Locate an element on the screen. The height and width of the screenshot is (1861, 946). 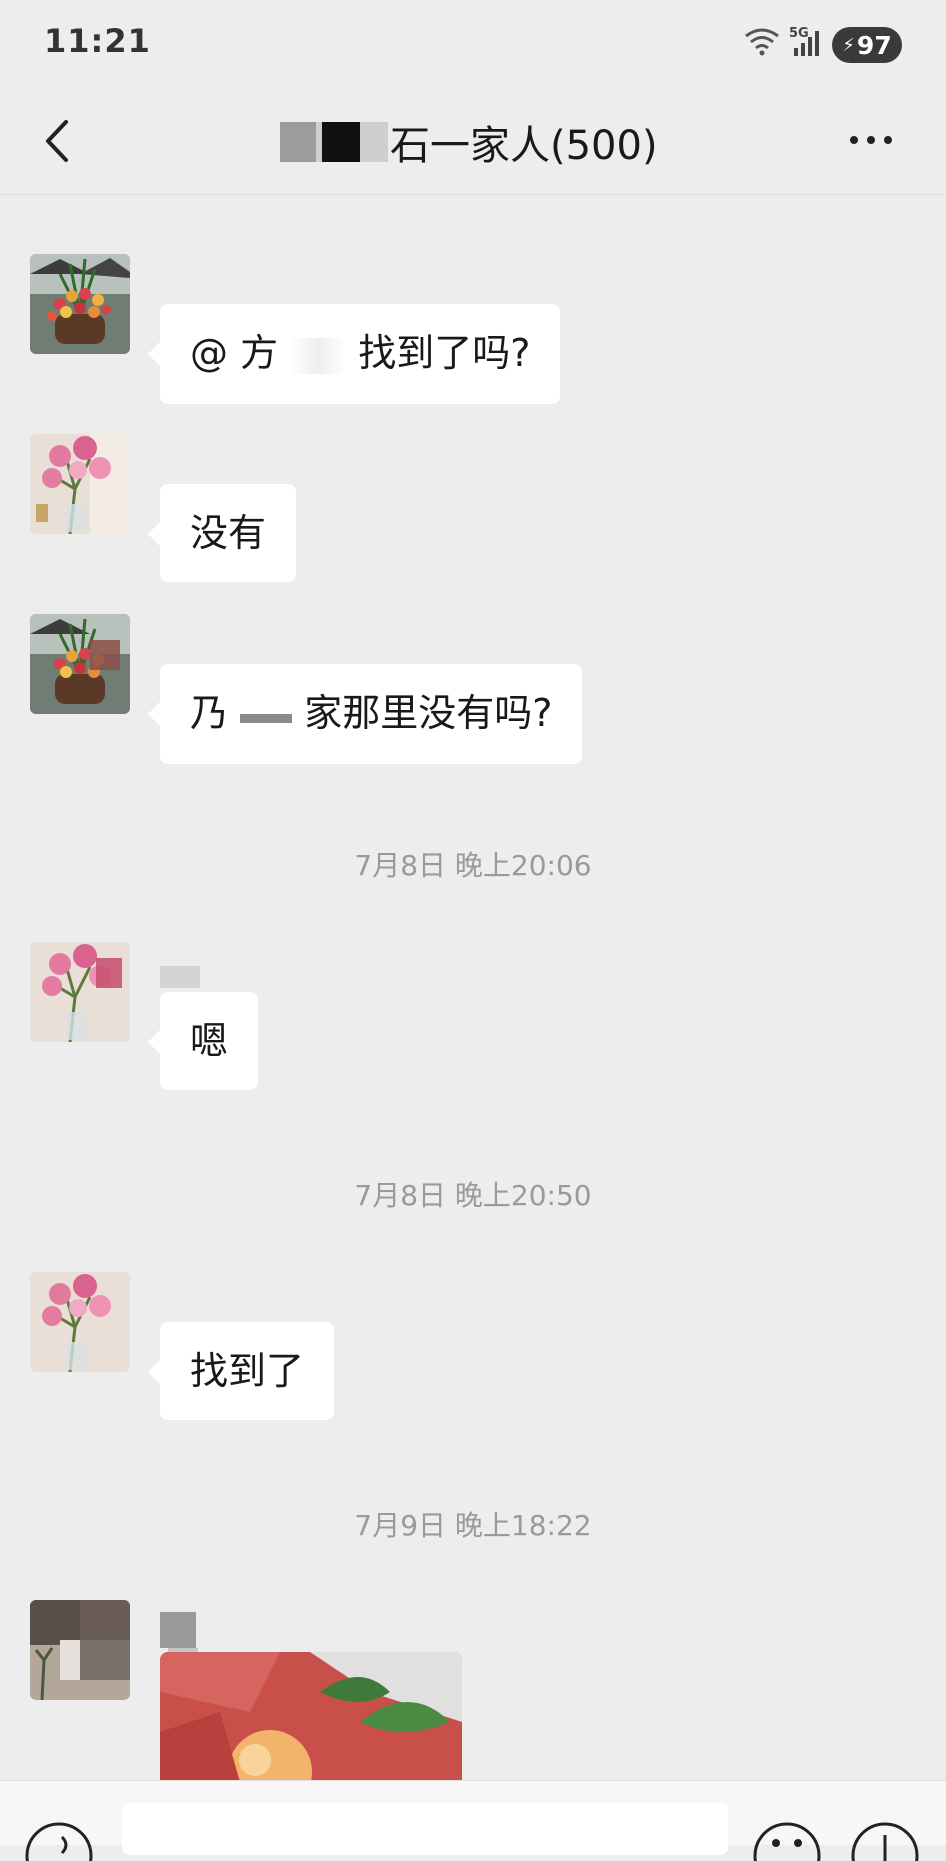
sender-name-redacted is located at coordinates (180, 977).